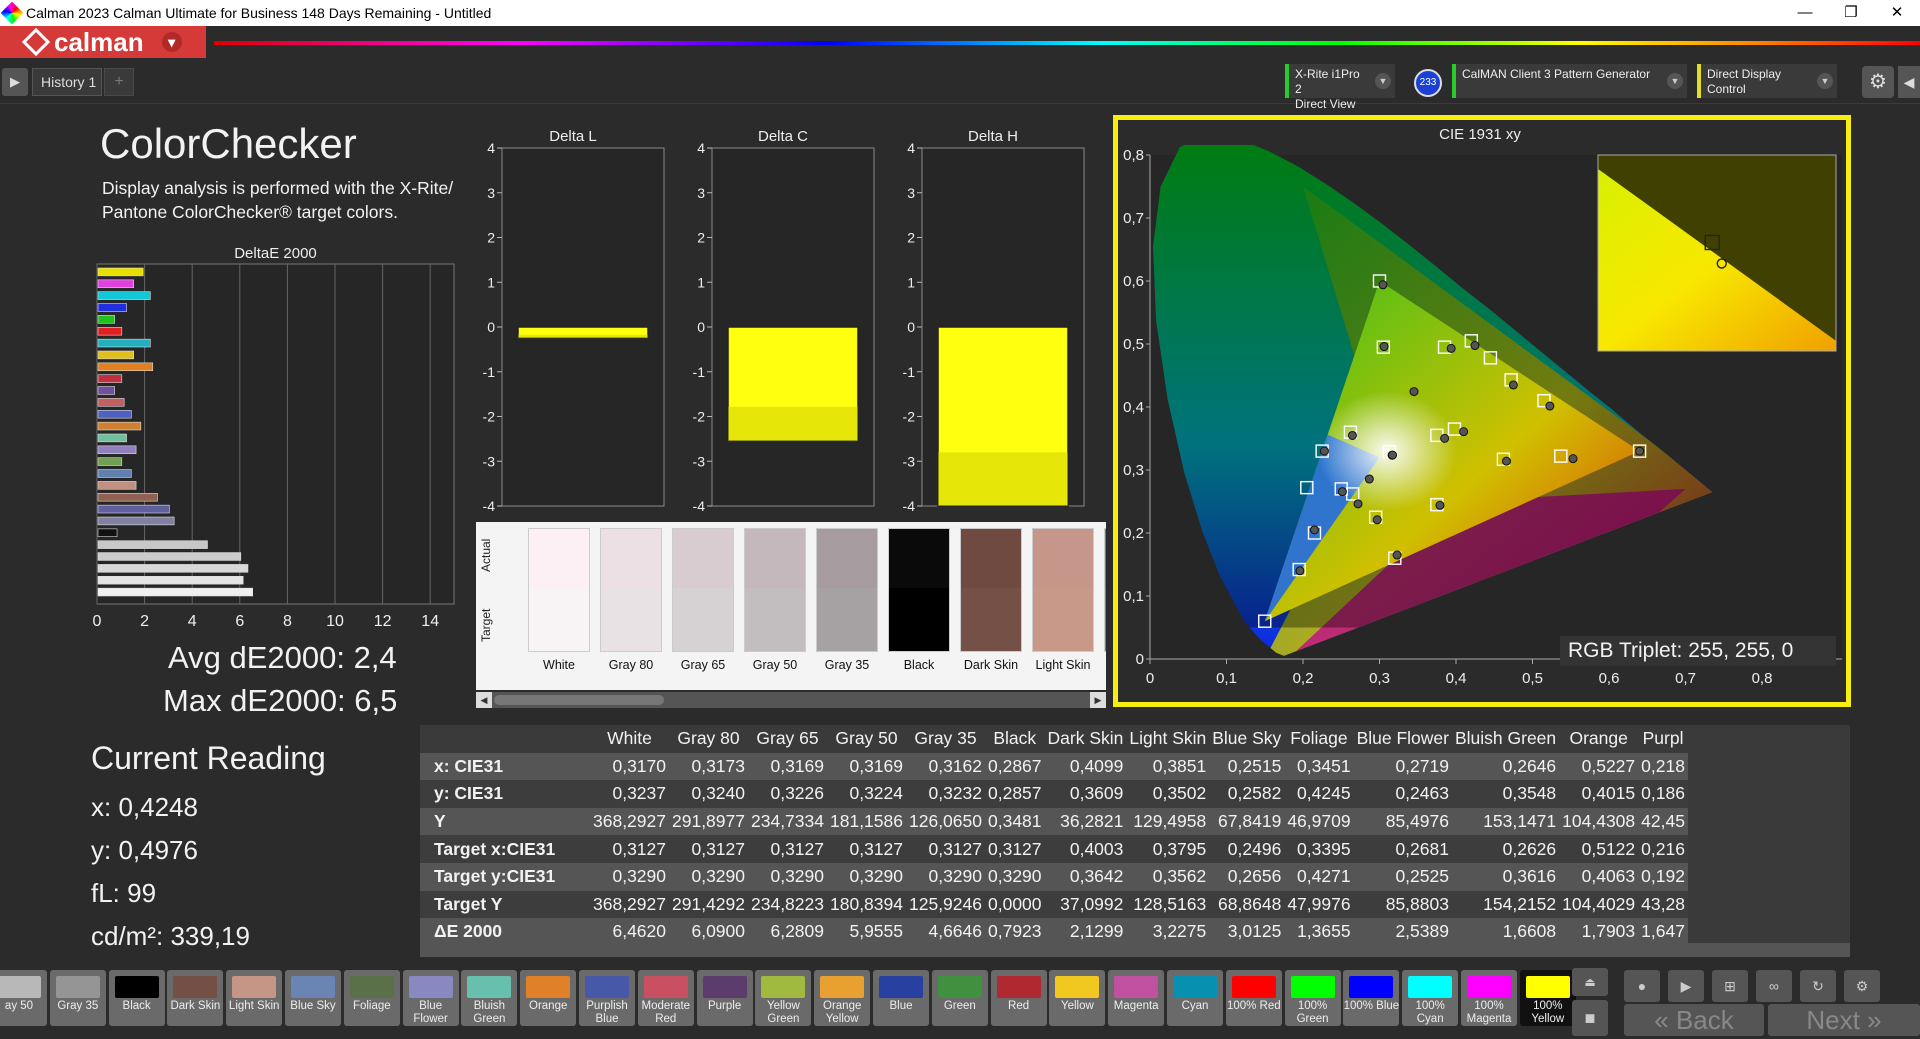  Describe the element at coordinates (959, 998) in the screenshot. I see `patch-button: Green` at that location.